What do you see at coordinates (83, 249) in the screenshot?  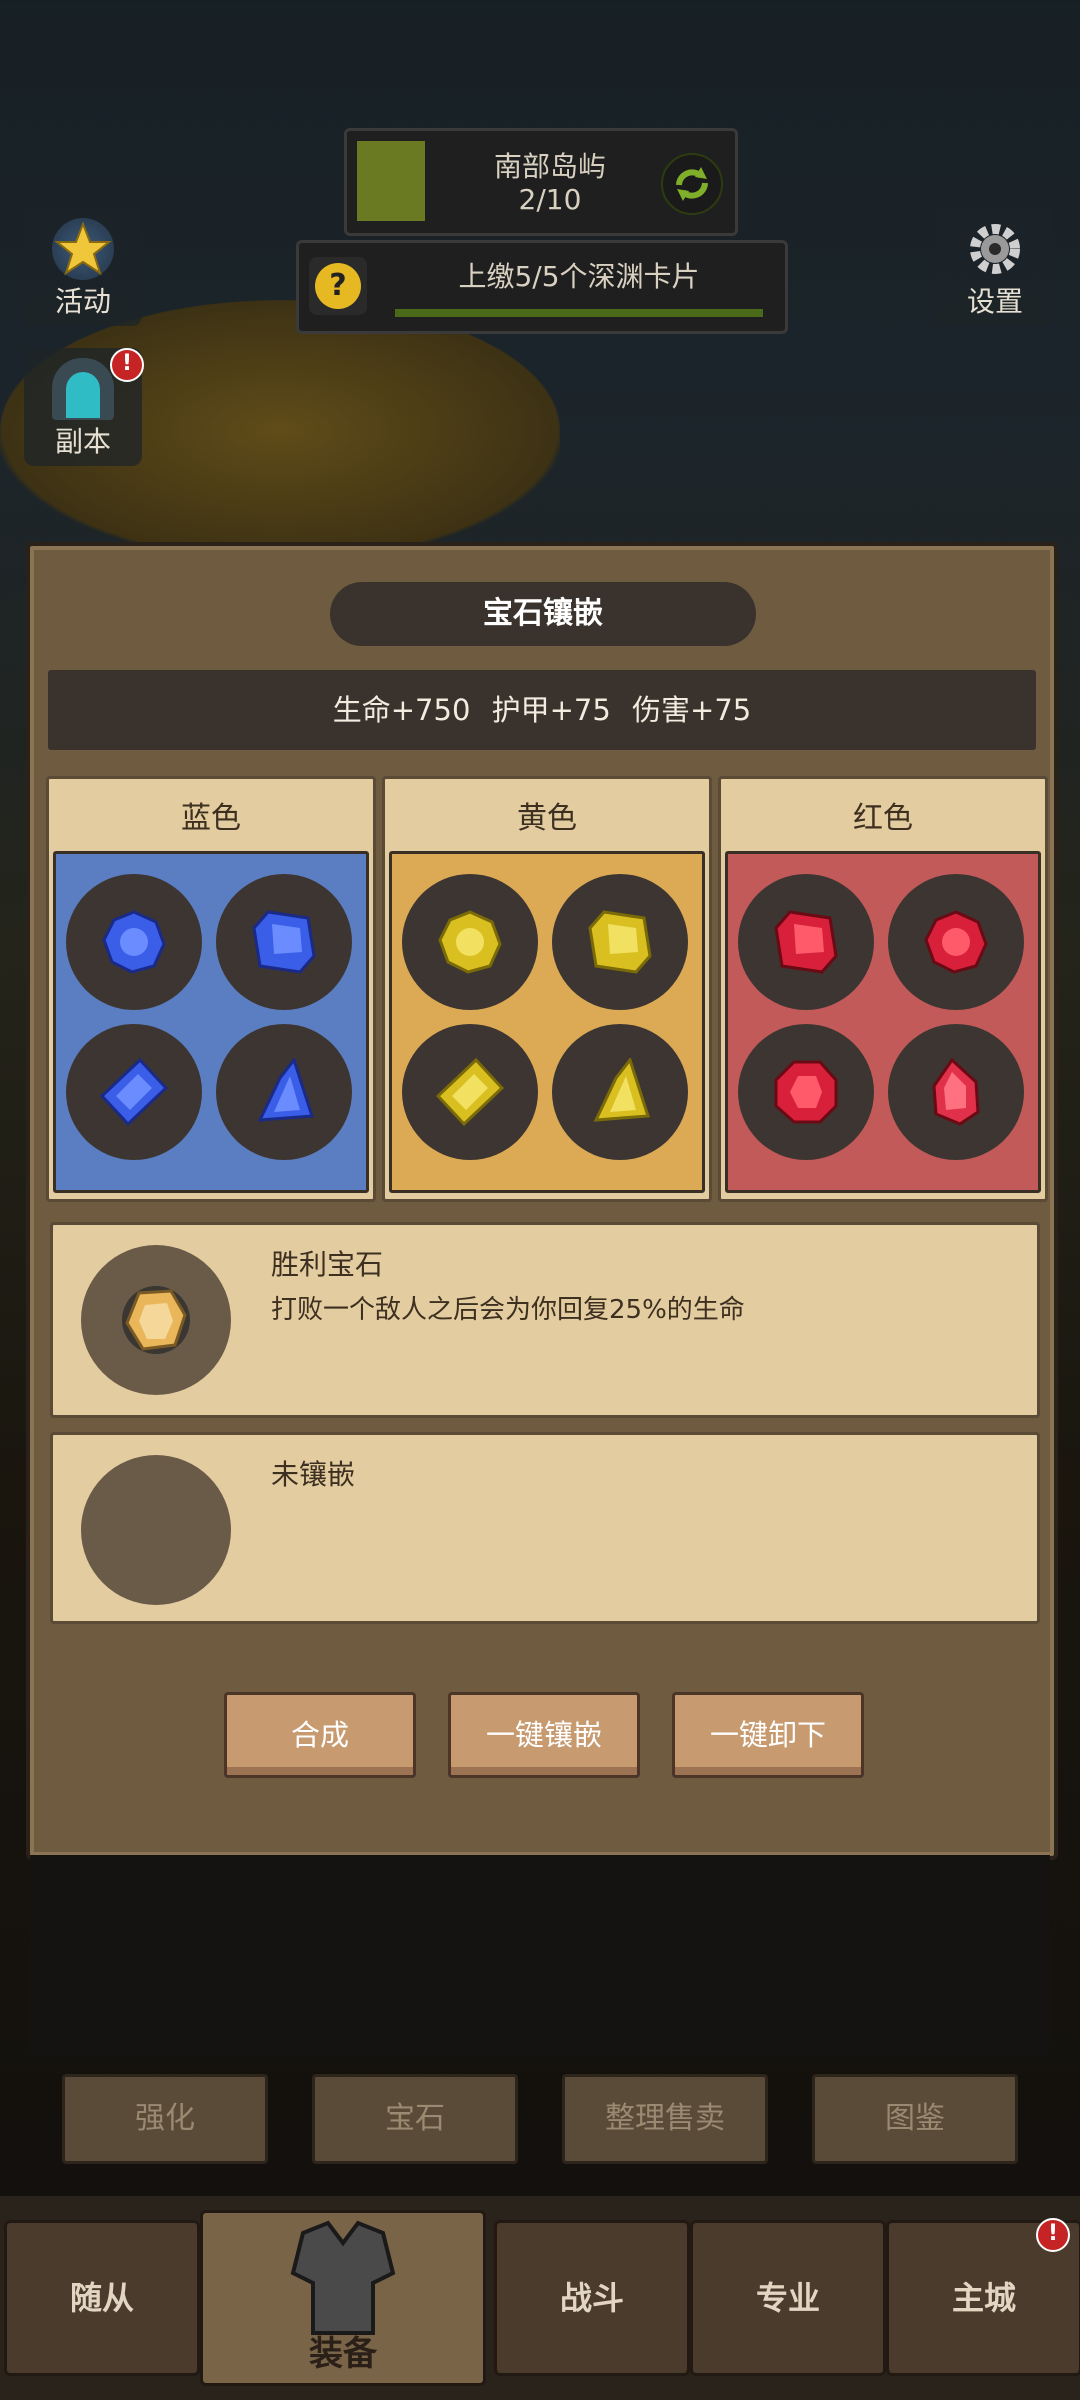 I see `star-icon` at bounding box center [83, 249].